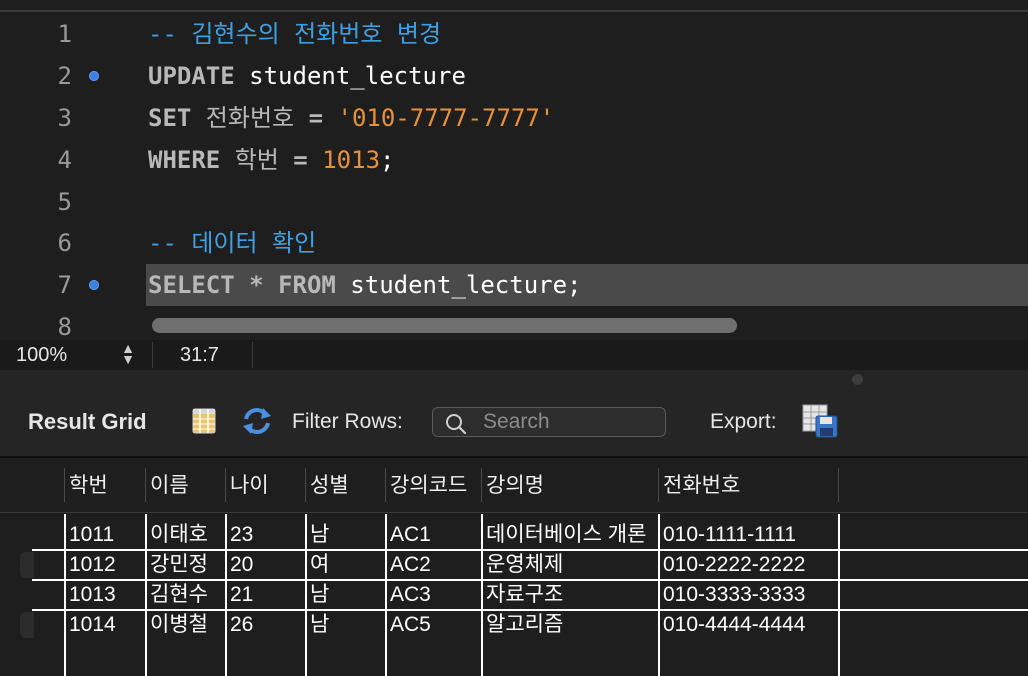 This screenshot has width=1028, height=676. I want to click on table-cell: AC2, so click(433, 565).